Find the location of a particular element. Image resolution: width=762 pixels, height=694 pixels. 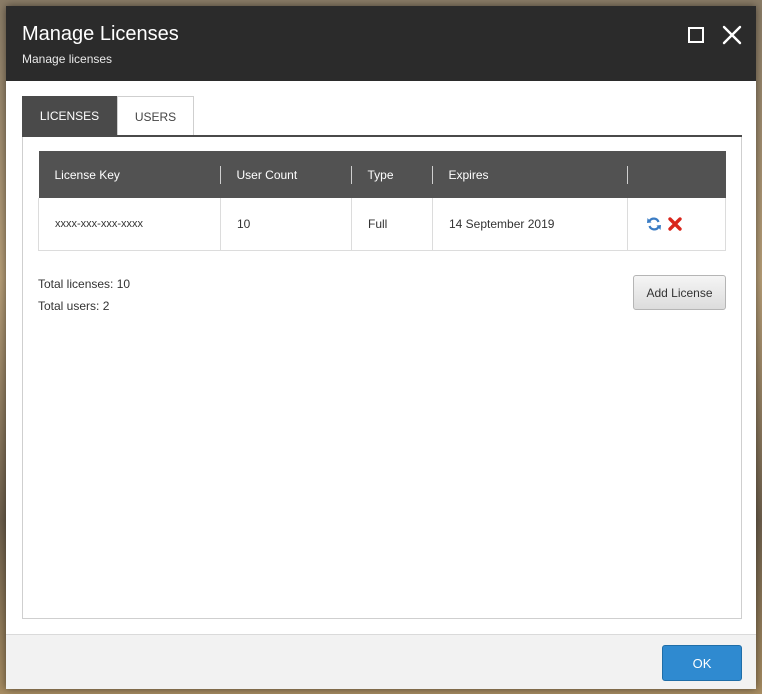

cell-expires: 14 September 2019 is located at coordinates (530, 224).